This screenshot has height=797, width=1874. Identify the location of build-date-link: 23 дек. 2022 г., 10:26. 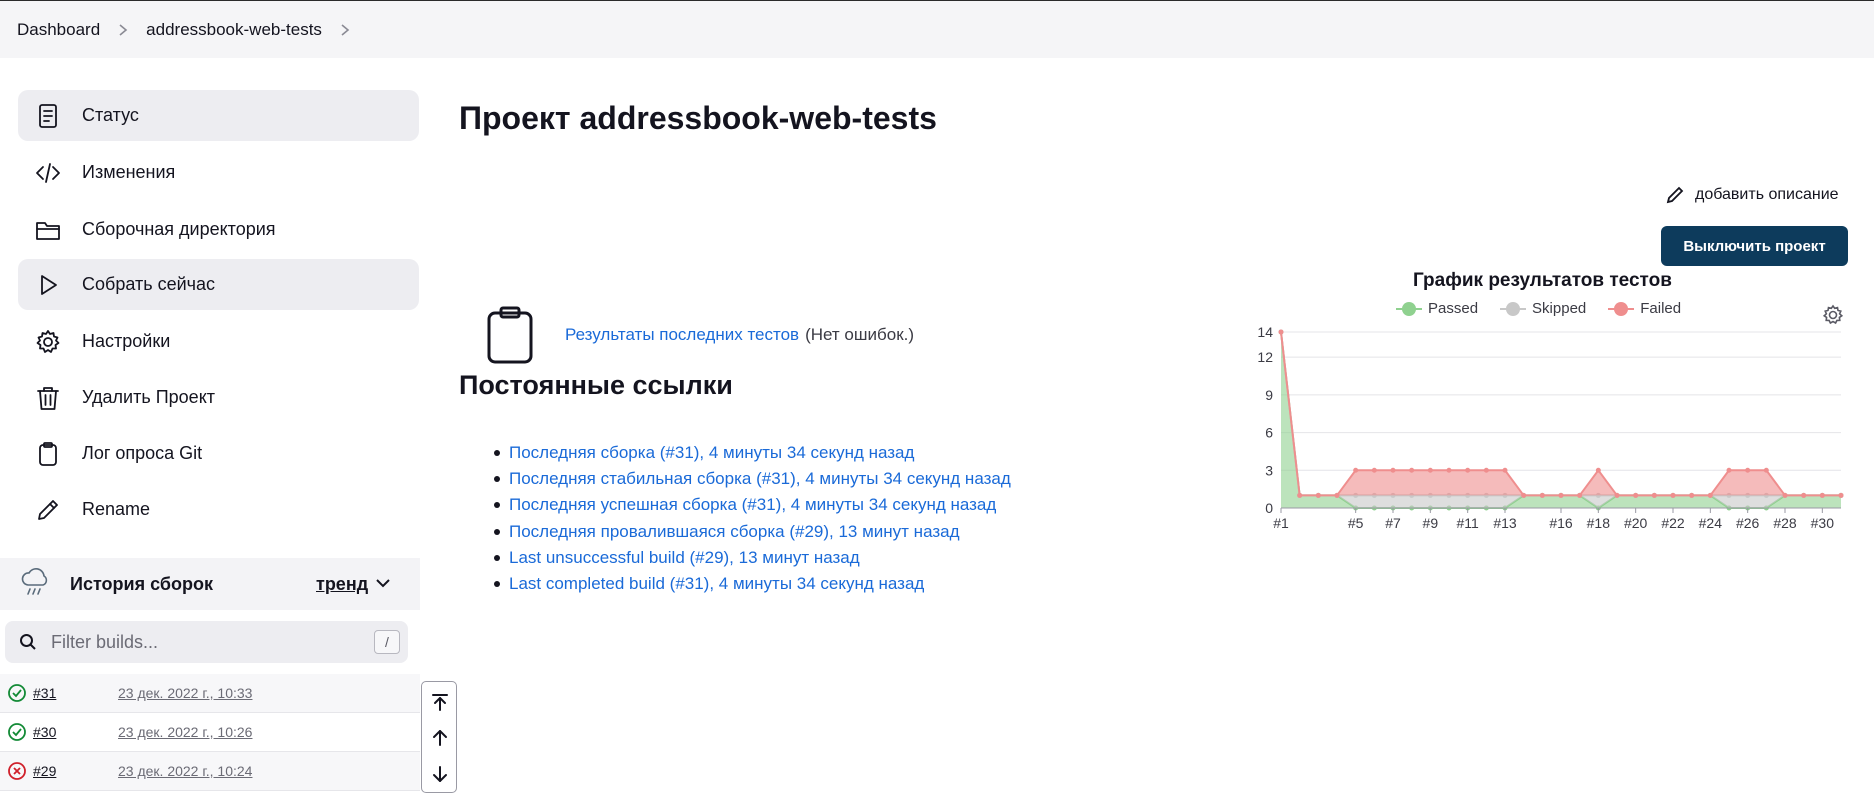
(185, 732).